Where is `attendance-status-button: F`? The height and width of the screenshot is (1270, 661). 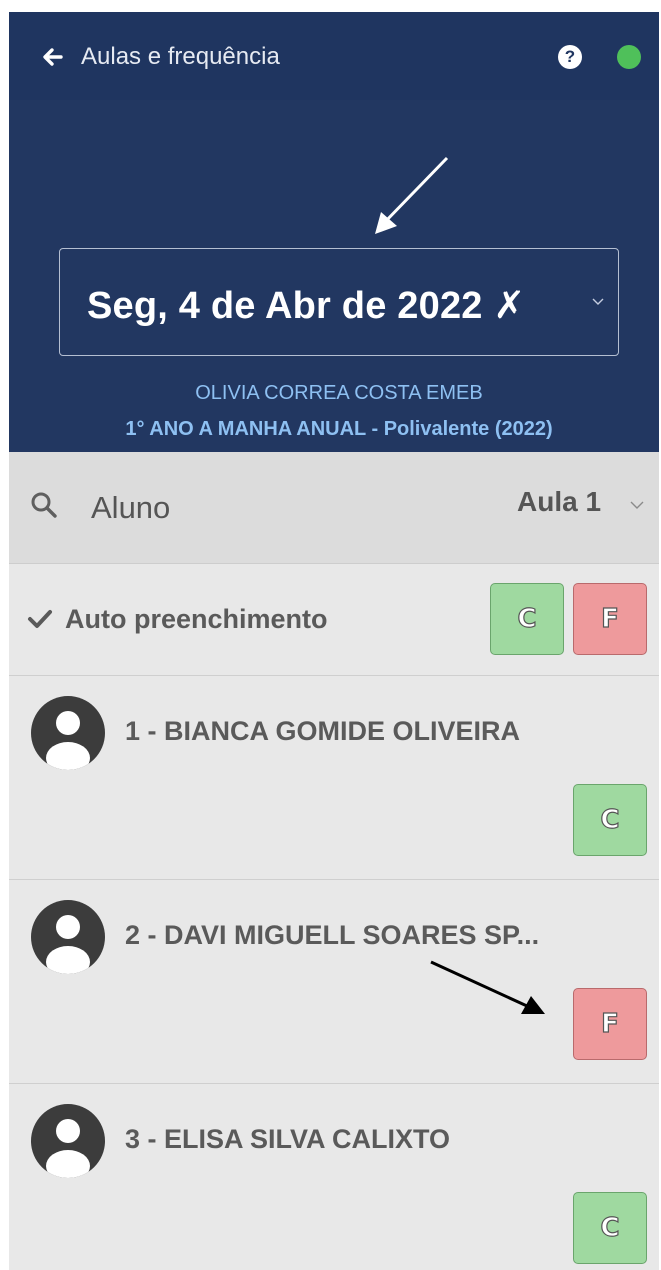
attendance-status-button: F is located at coordinates (610, 1024).